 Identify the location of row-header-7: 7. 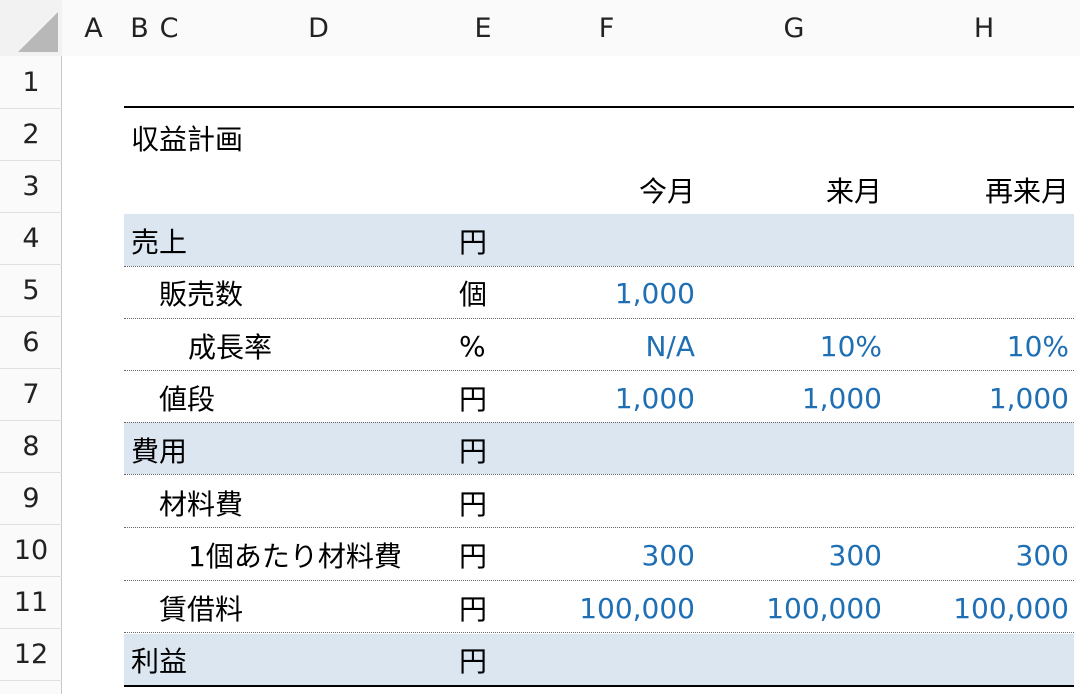
(31, 394).